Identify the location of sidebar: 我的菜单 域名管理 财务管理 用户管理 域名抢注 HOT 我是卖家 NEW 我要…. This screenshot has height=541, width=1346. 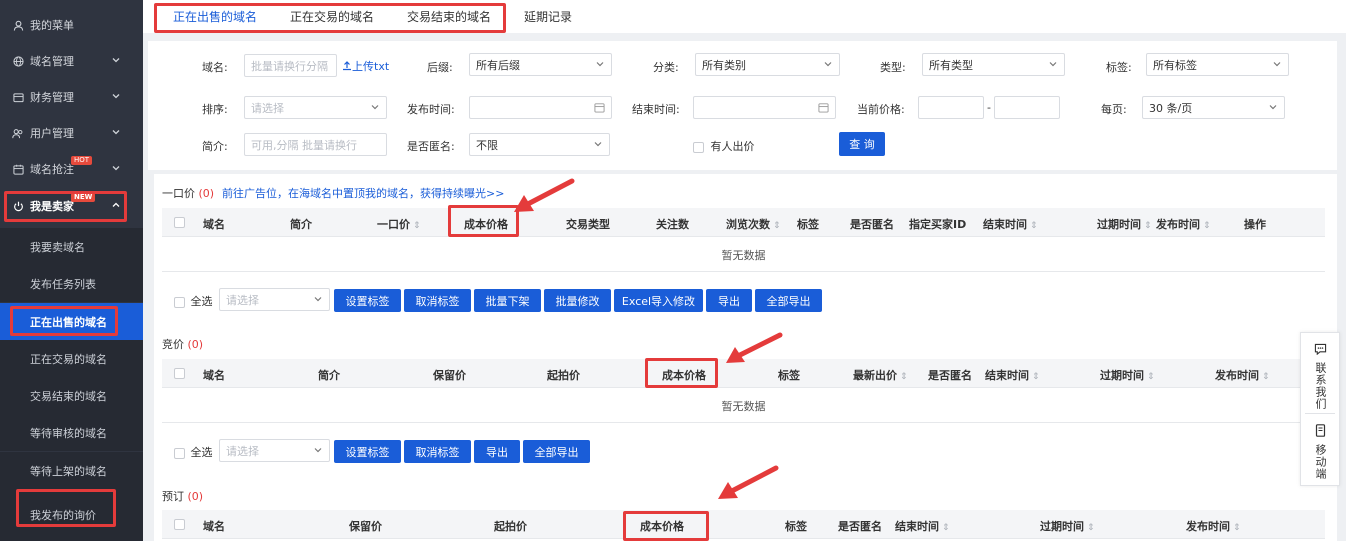
(71, 270).